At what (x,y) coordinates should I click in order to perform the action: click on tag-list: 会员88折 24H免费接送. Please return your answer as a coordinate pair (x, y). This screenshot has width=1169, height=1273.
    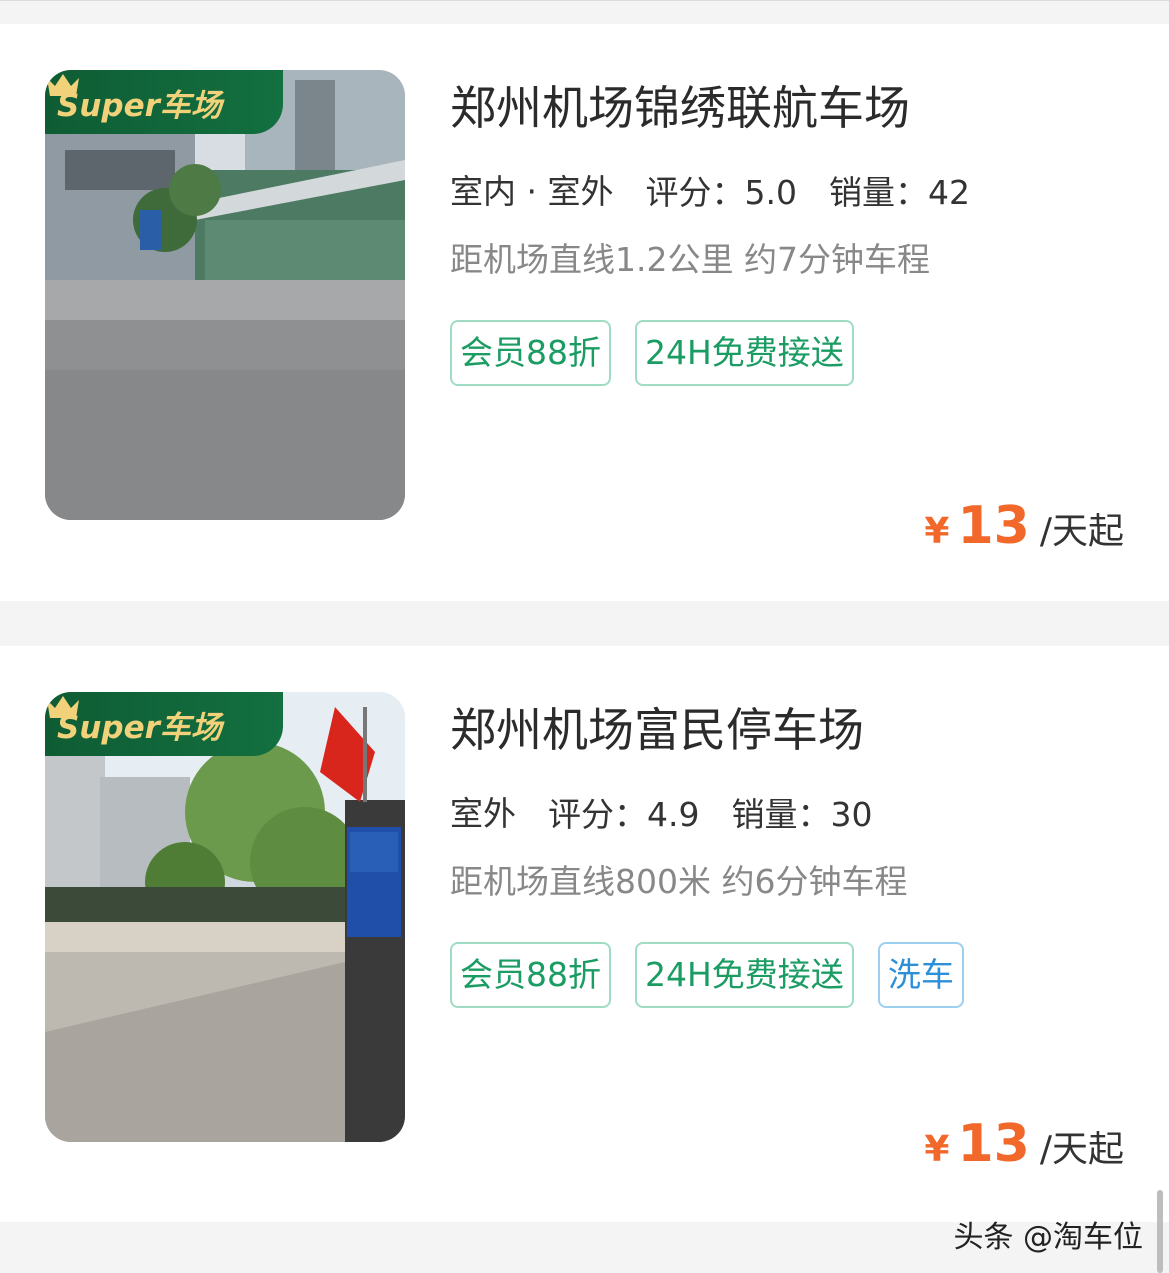
    Looking at the image, I should click on (750, 353).